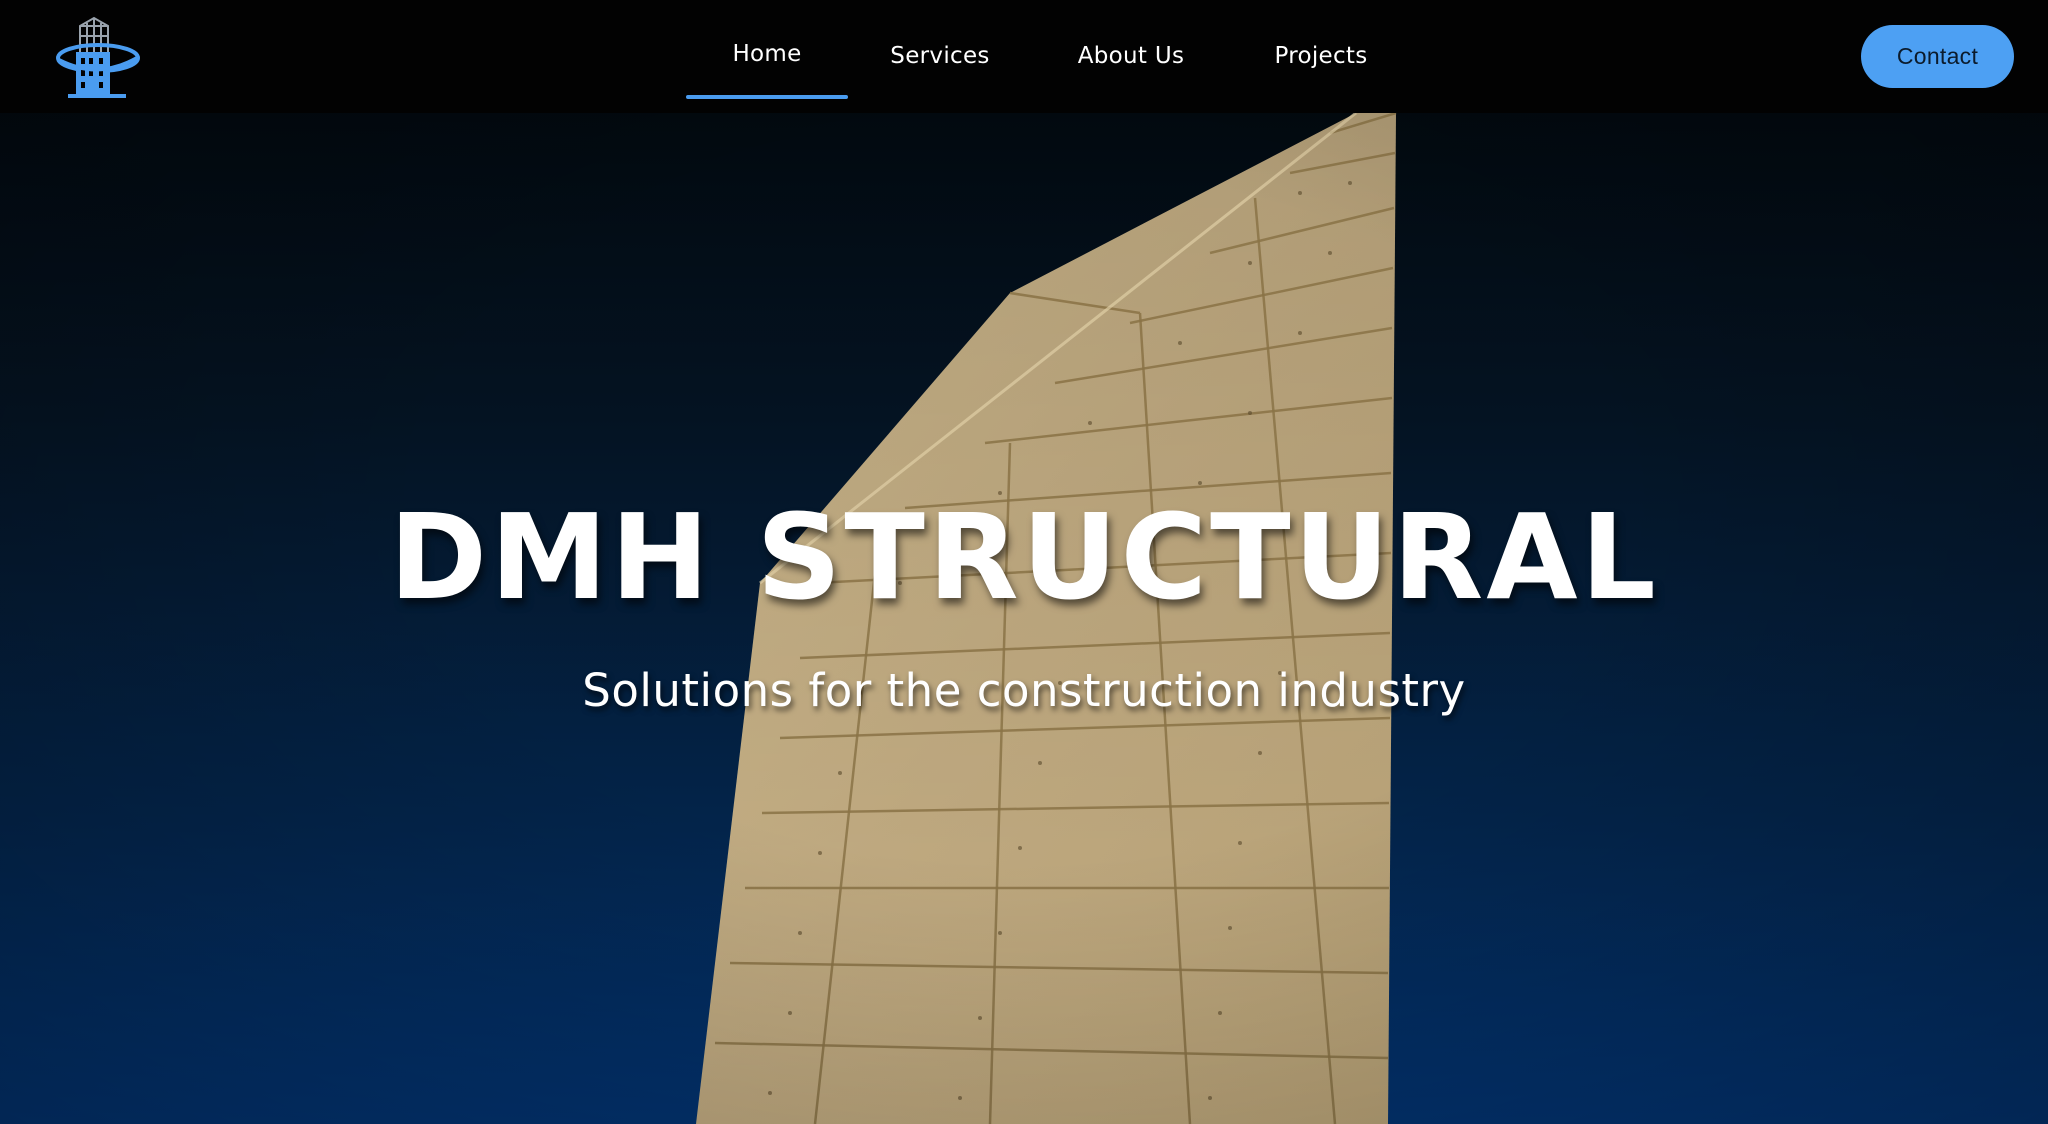 The height and width of the screenshot is (1124, 2048). I want to click on nav-projects: Projects, so click(1321, 56).